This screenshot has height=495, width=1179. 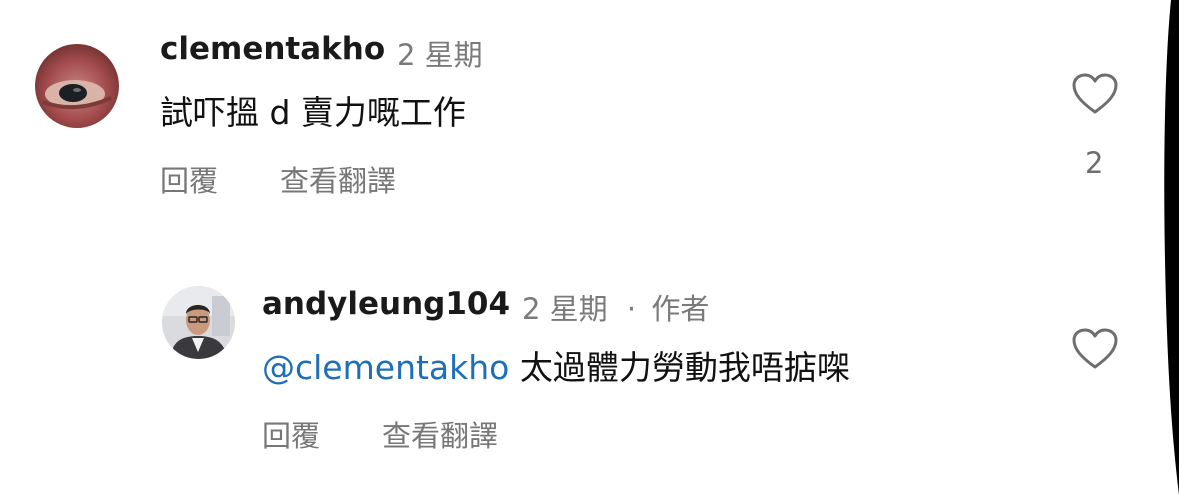 I want to click on reply-text: @clementakho 太過體力勞動我唔掂㗎, so click(x=556, y=365).